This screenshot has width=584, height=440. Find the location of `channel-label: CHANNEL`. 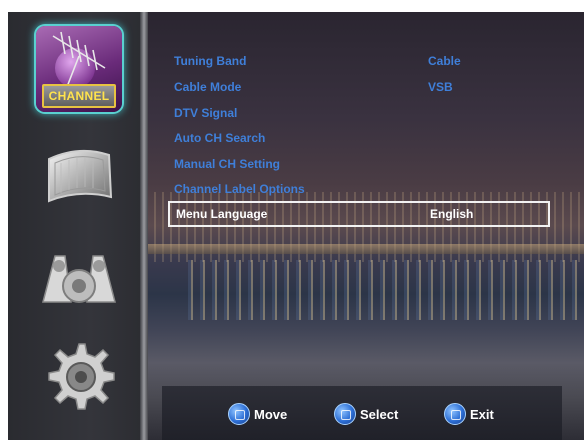

channel-label: CHANNEL is located at coordinates (79, 96).